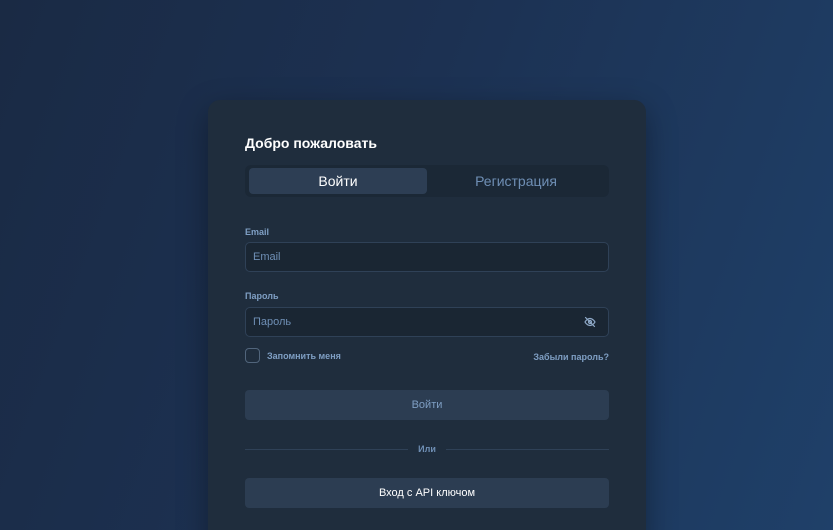 This screenshot has width=833, height=530. What do you see at coordinates (262, 296) in the screenshot?
I see `password-label: Пароль` at bounding box center [262, 296].